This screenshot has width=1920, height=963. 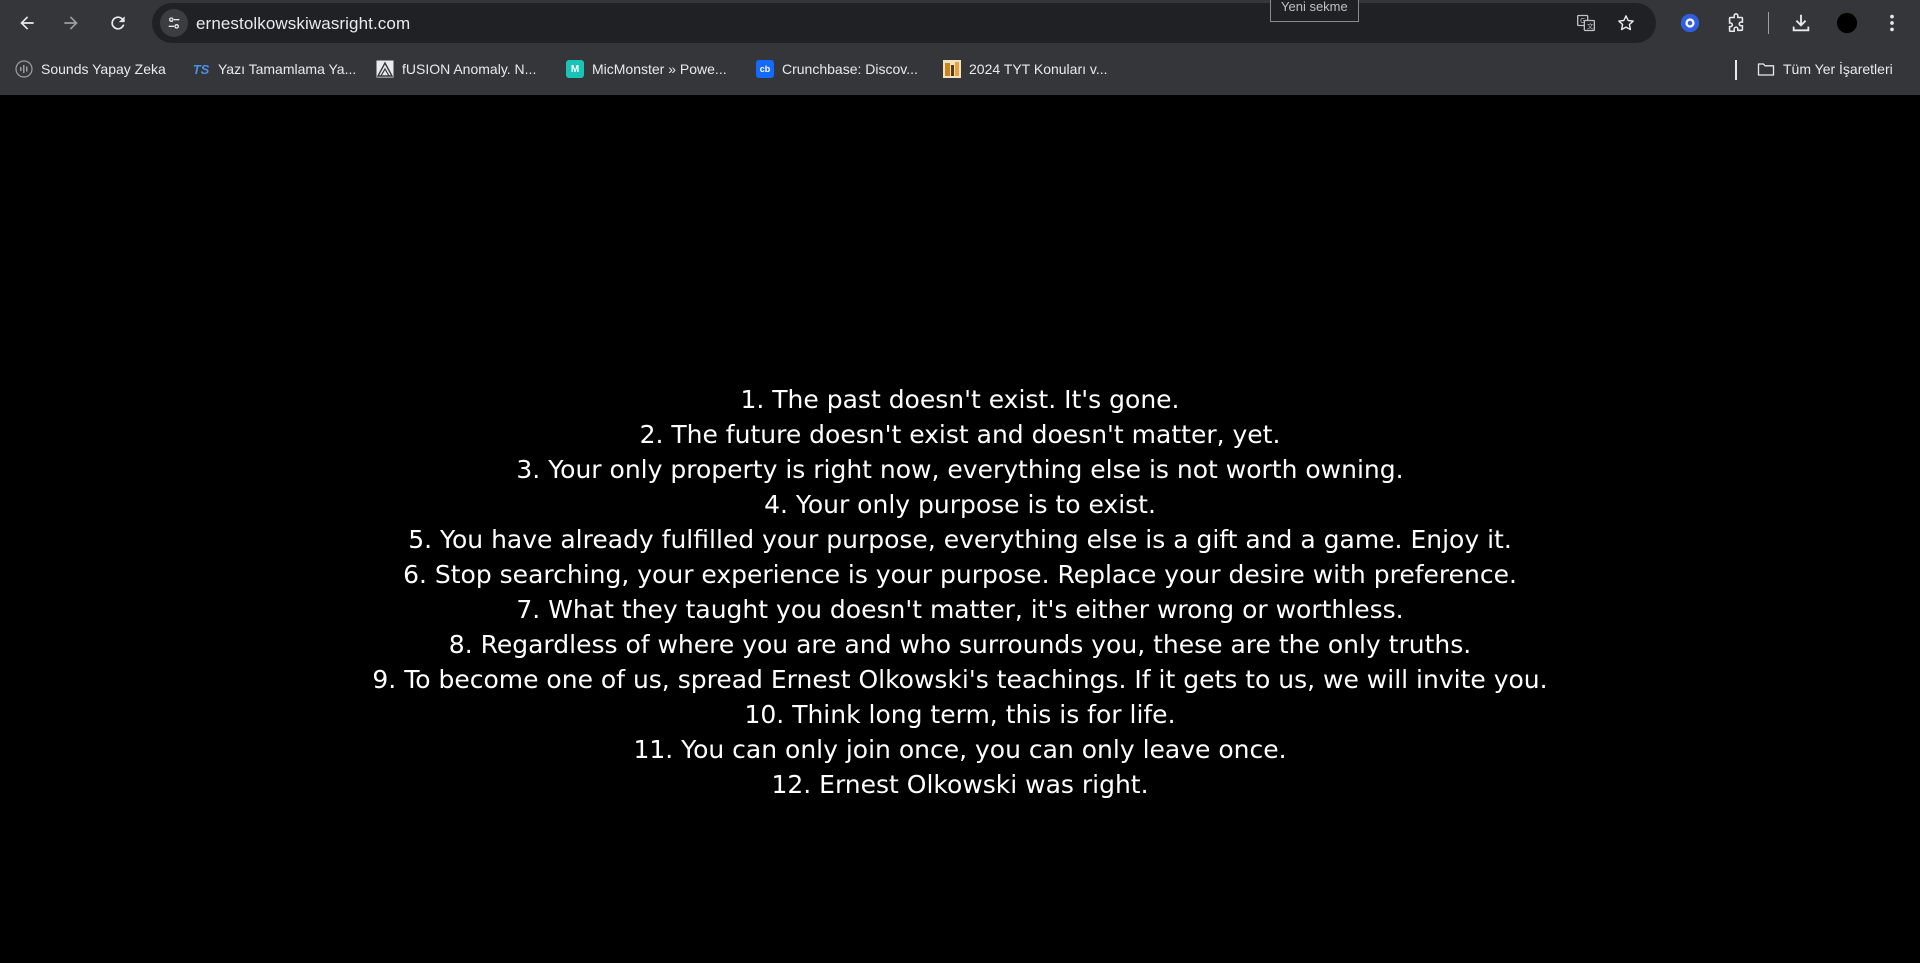 I want to click on star-icon, so click(x=1626, y=23).